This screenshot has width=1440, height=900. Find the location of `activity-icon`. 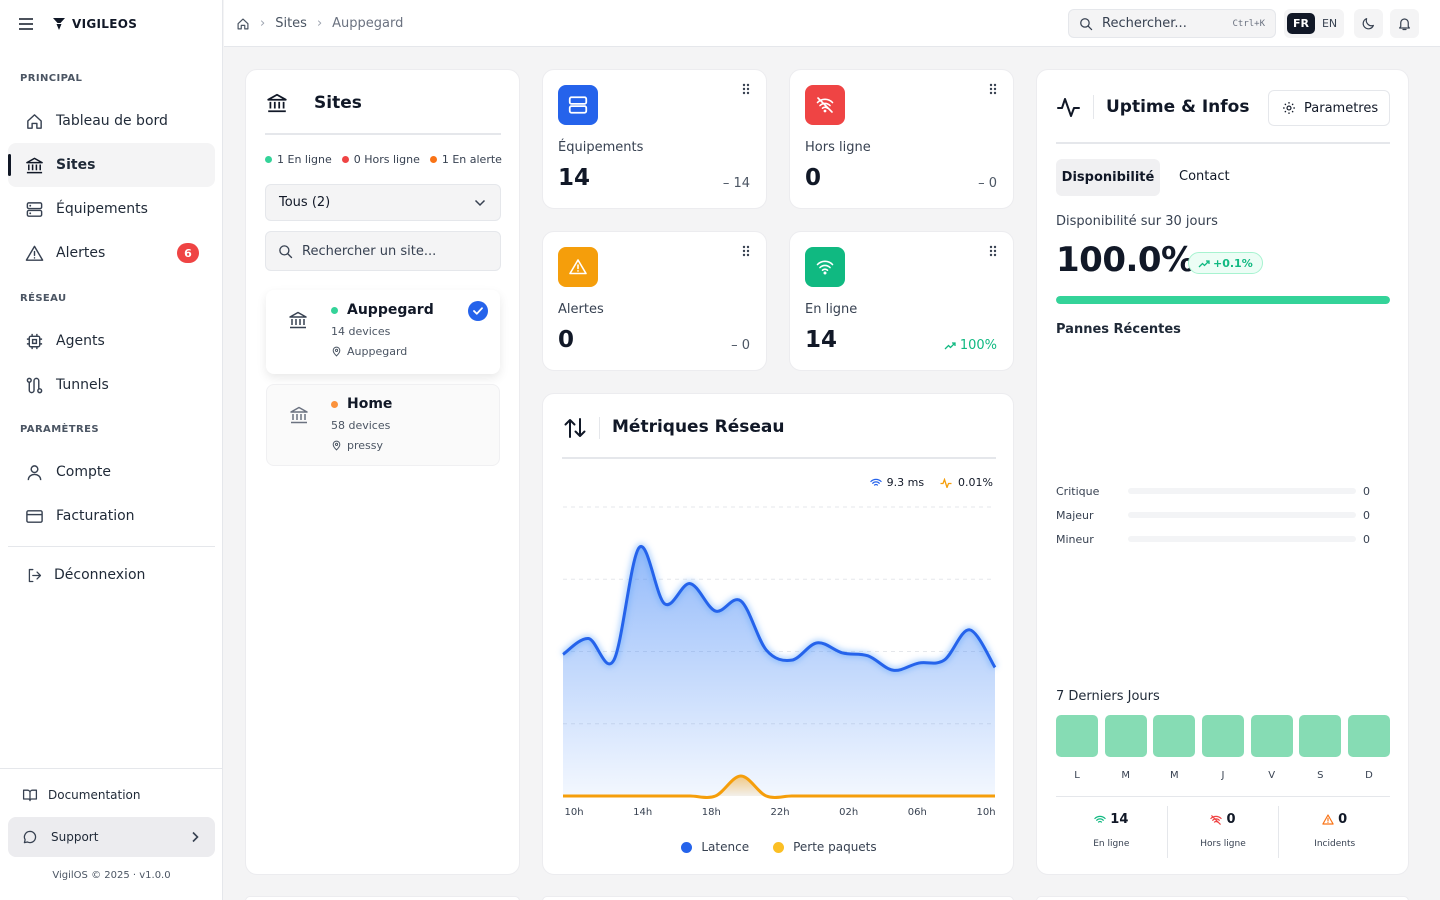

activity-icon is located at coordinates (1069, 107).